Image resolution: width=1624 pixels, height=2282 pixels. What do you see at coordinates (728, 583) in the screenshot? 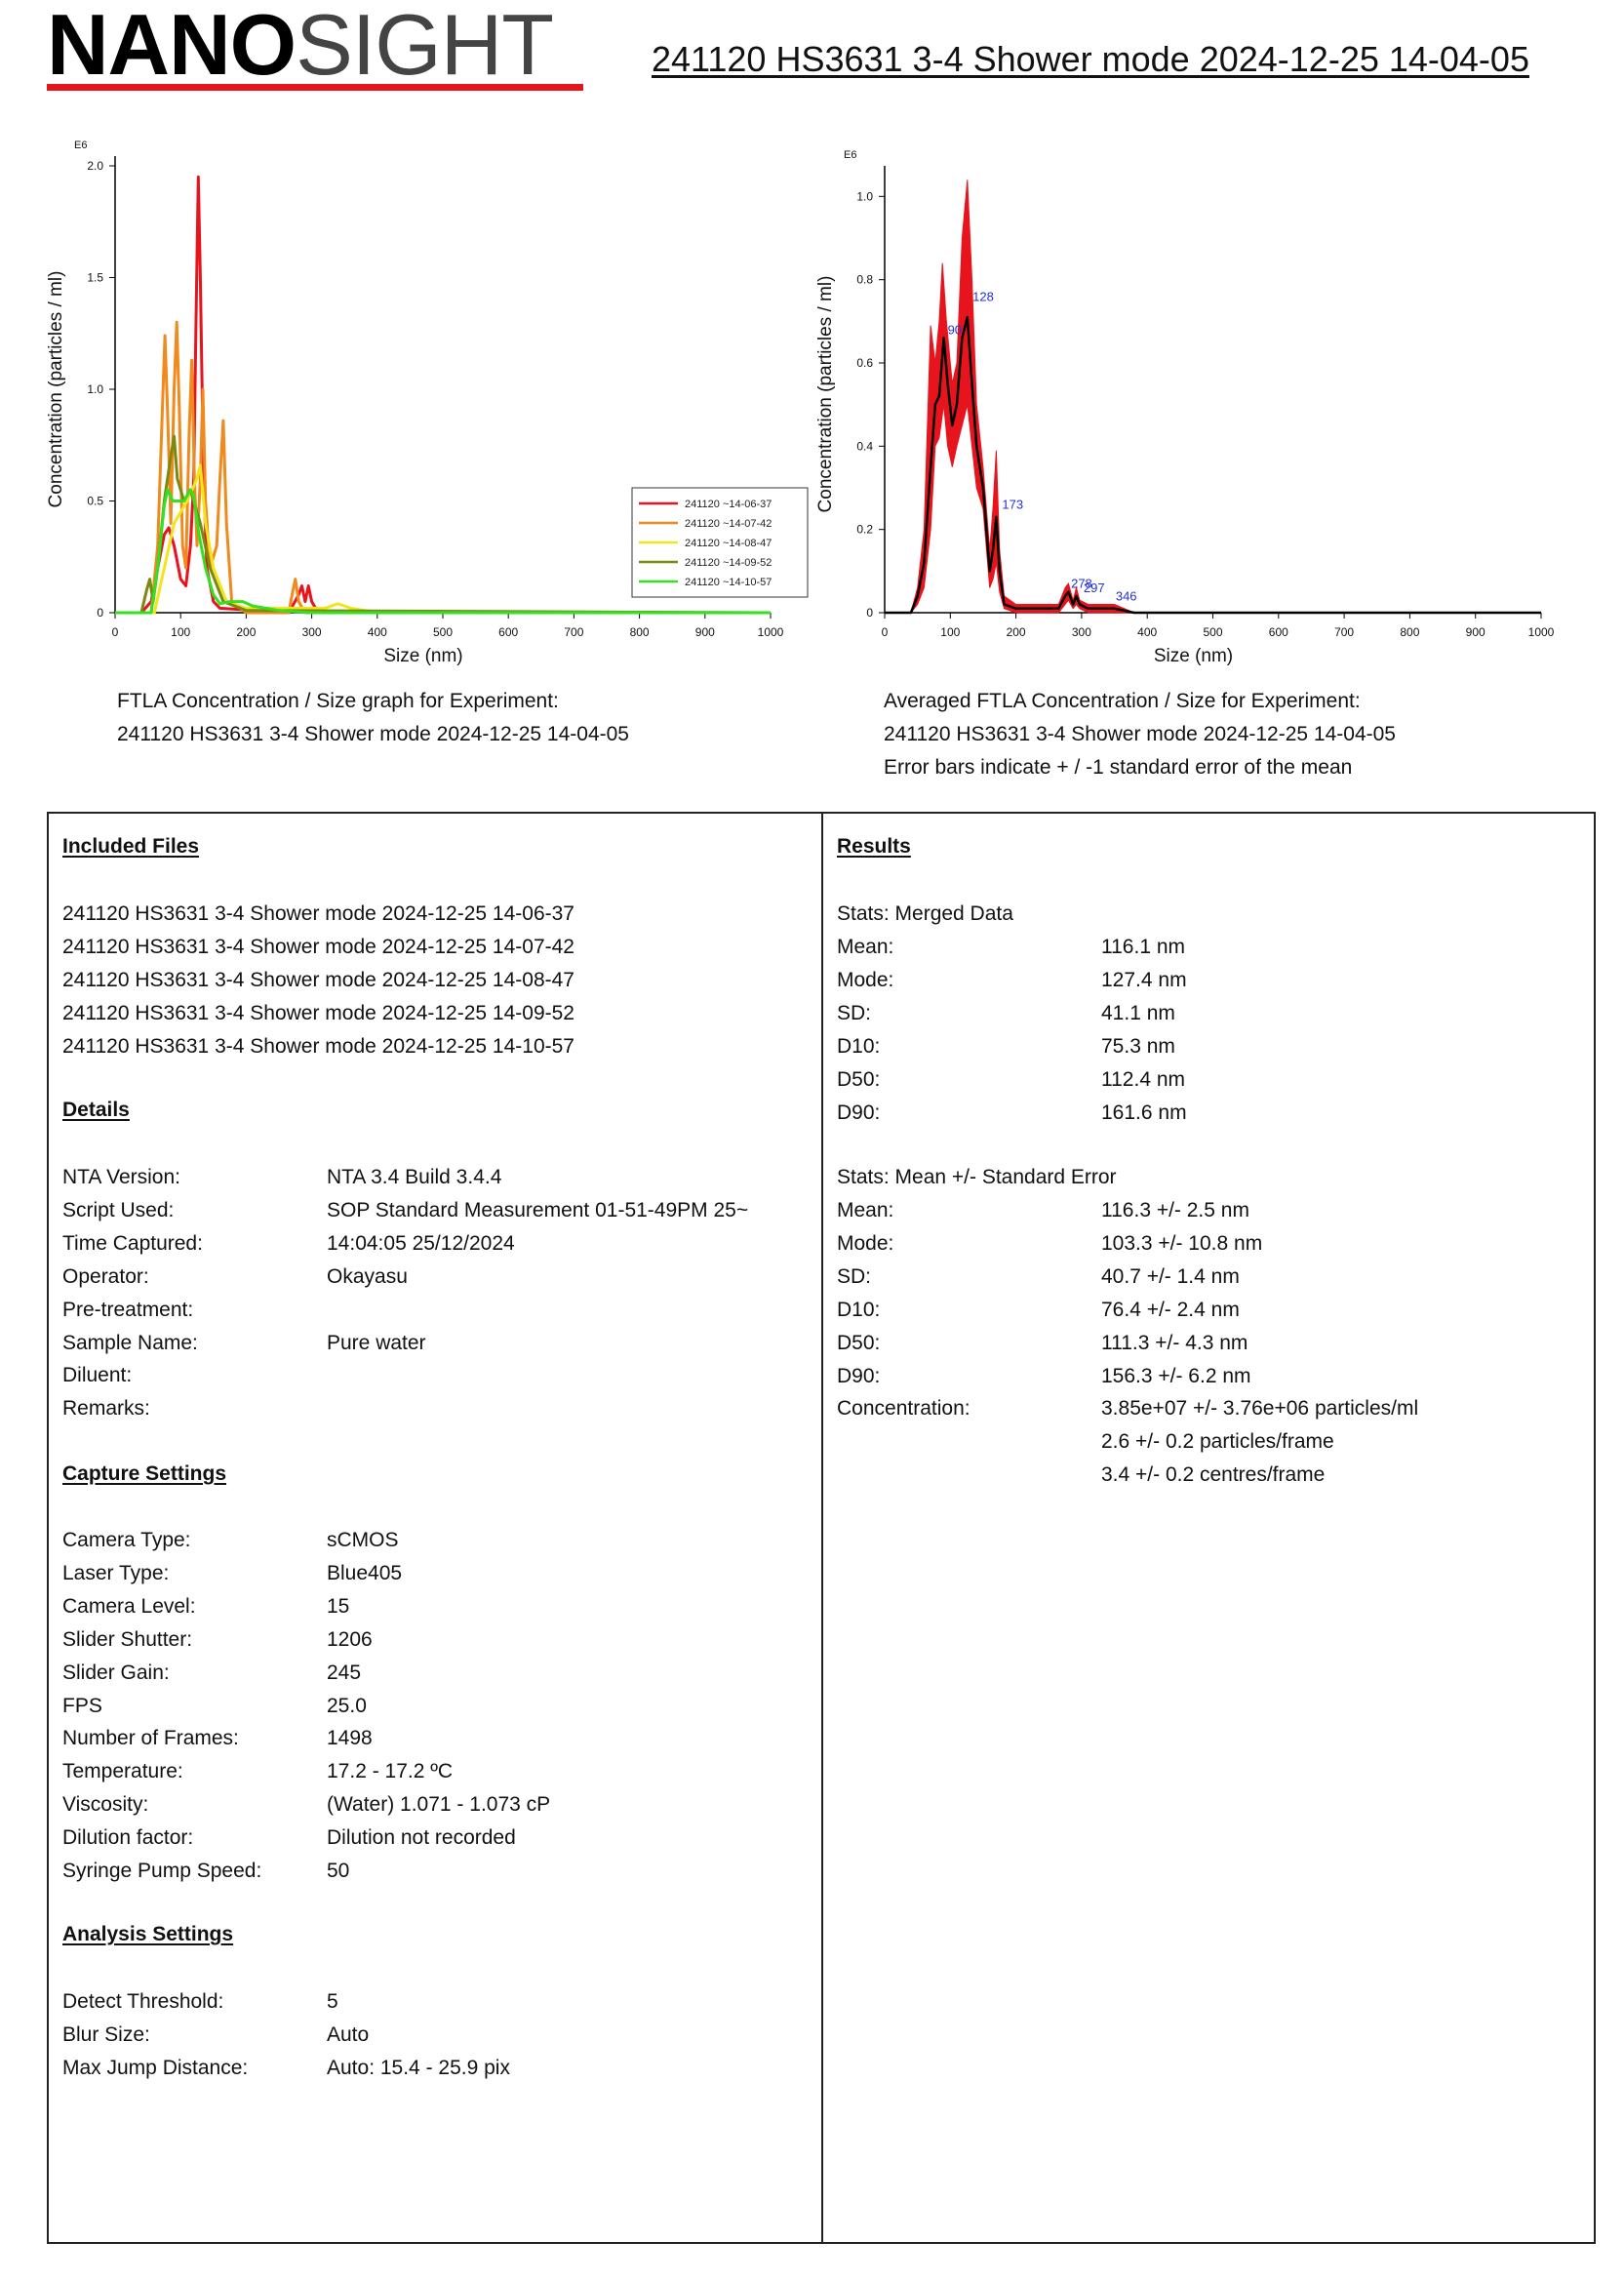
I see `legend-label: 241120 ~14-10-57` at bounding box center [728, 583].